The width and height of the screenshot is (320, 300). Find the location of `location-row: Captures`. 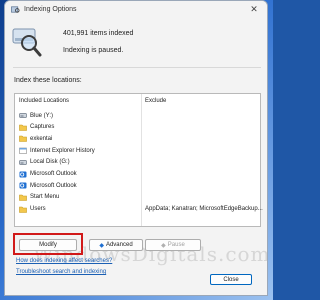

location-row: Captures is located at coordinates (36, 127).